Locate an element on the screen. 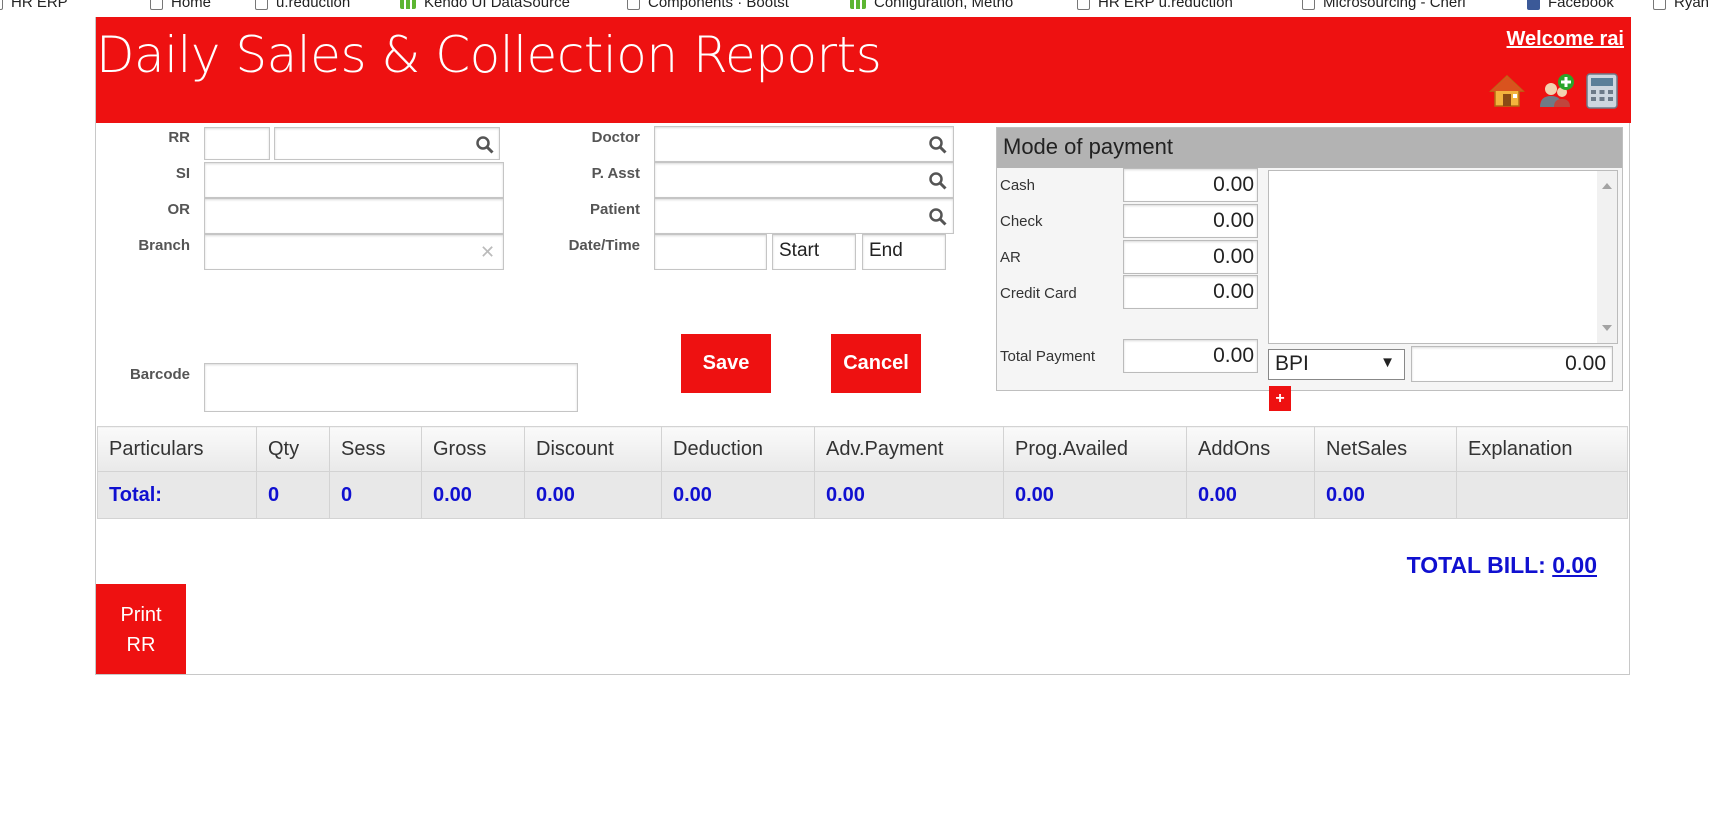 This screenshot has height=819, width=1734. welcome-link: Welcome rai is located at coordinates (1565, 39).